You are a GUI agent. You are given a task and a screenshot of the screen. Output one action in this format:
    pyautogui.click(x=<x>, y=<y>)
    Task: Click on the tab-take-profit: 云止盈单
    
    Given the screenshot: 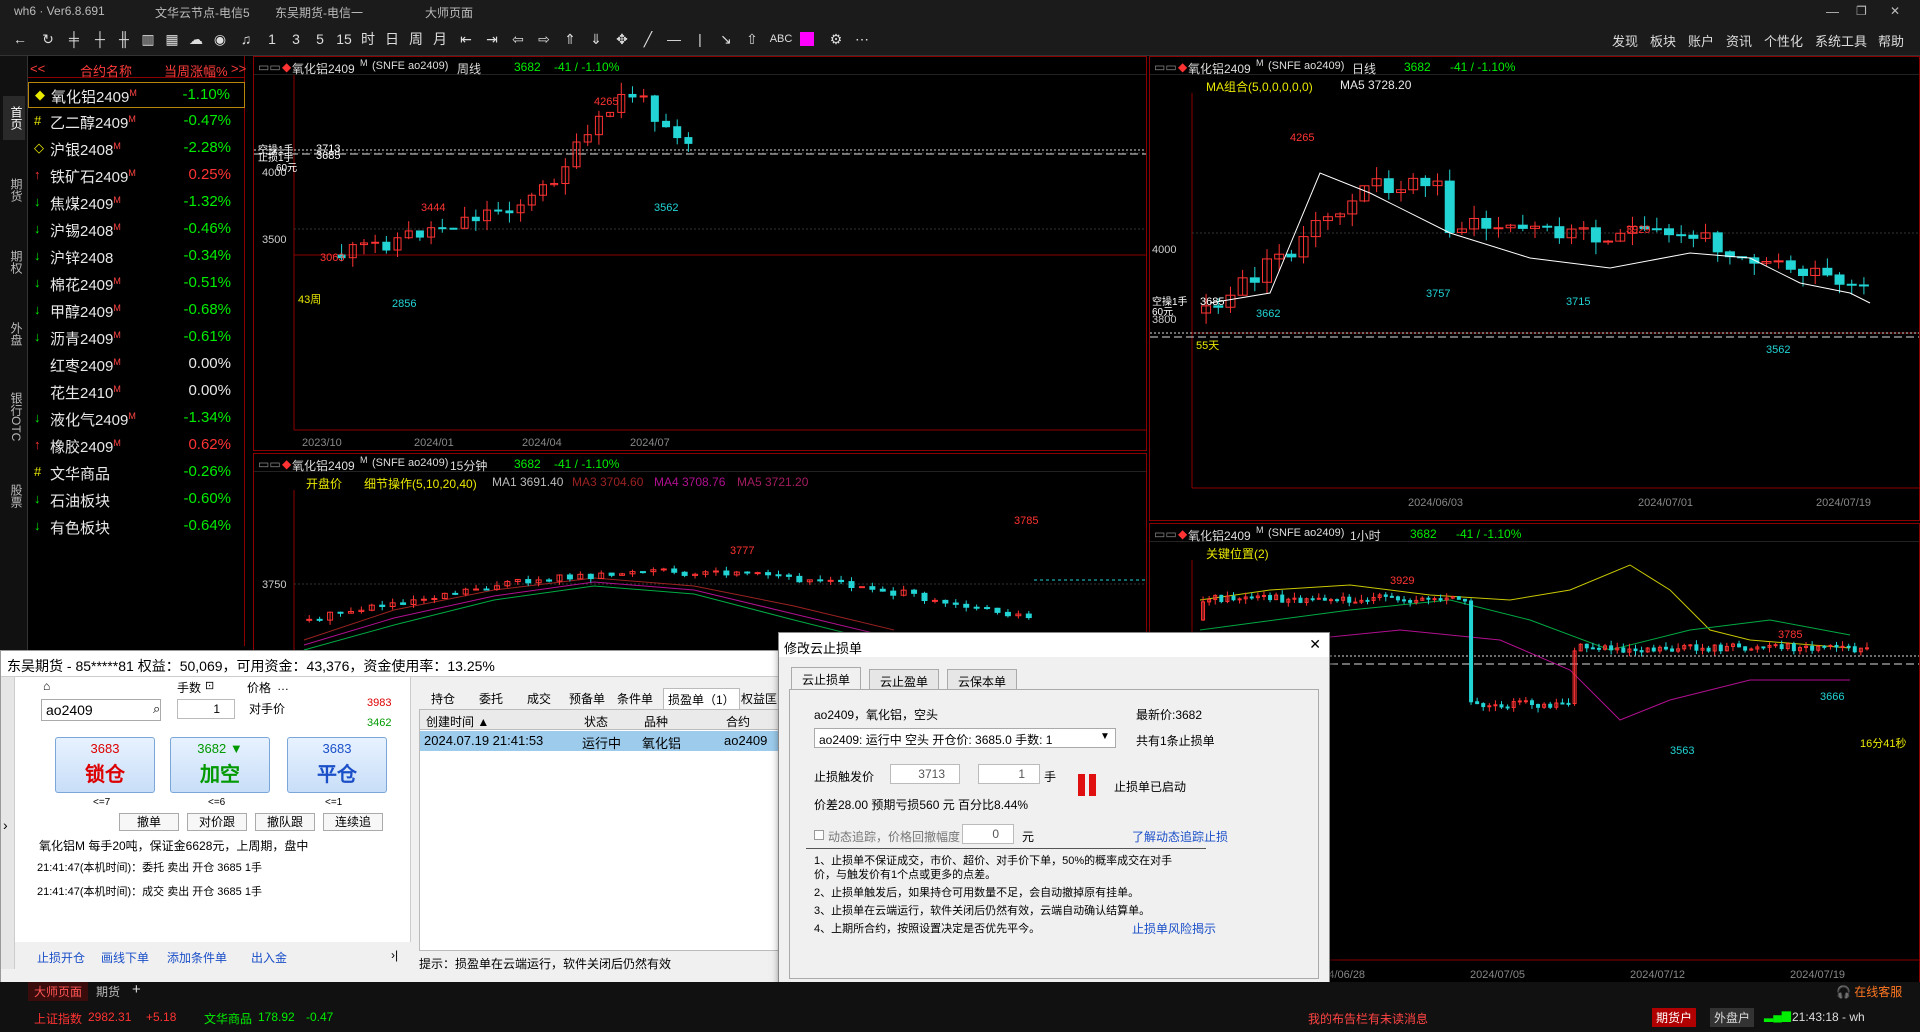 What is the action you would take?
    pyautogui.click(x=904, y=679)
    